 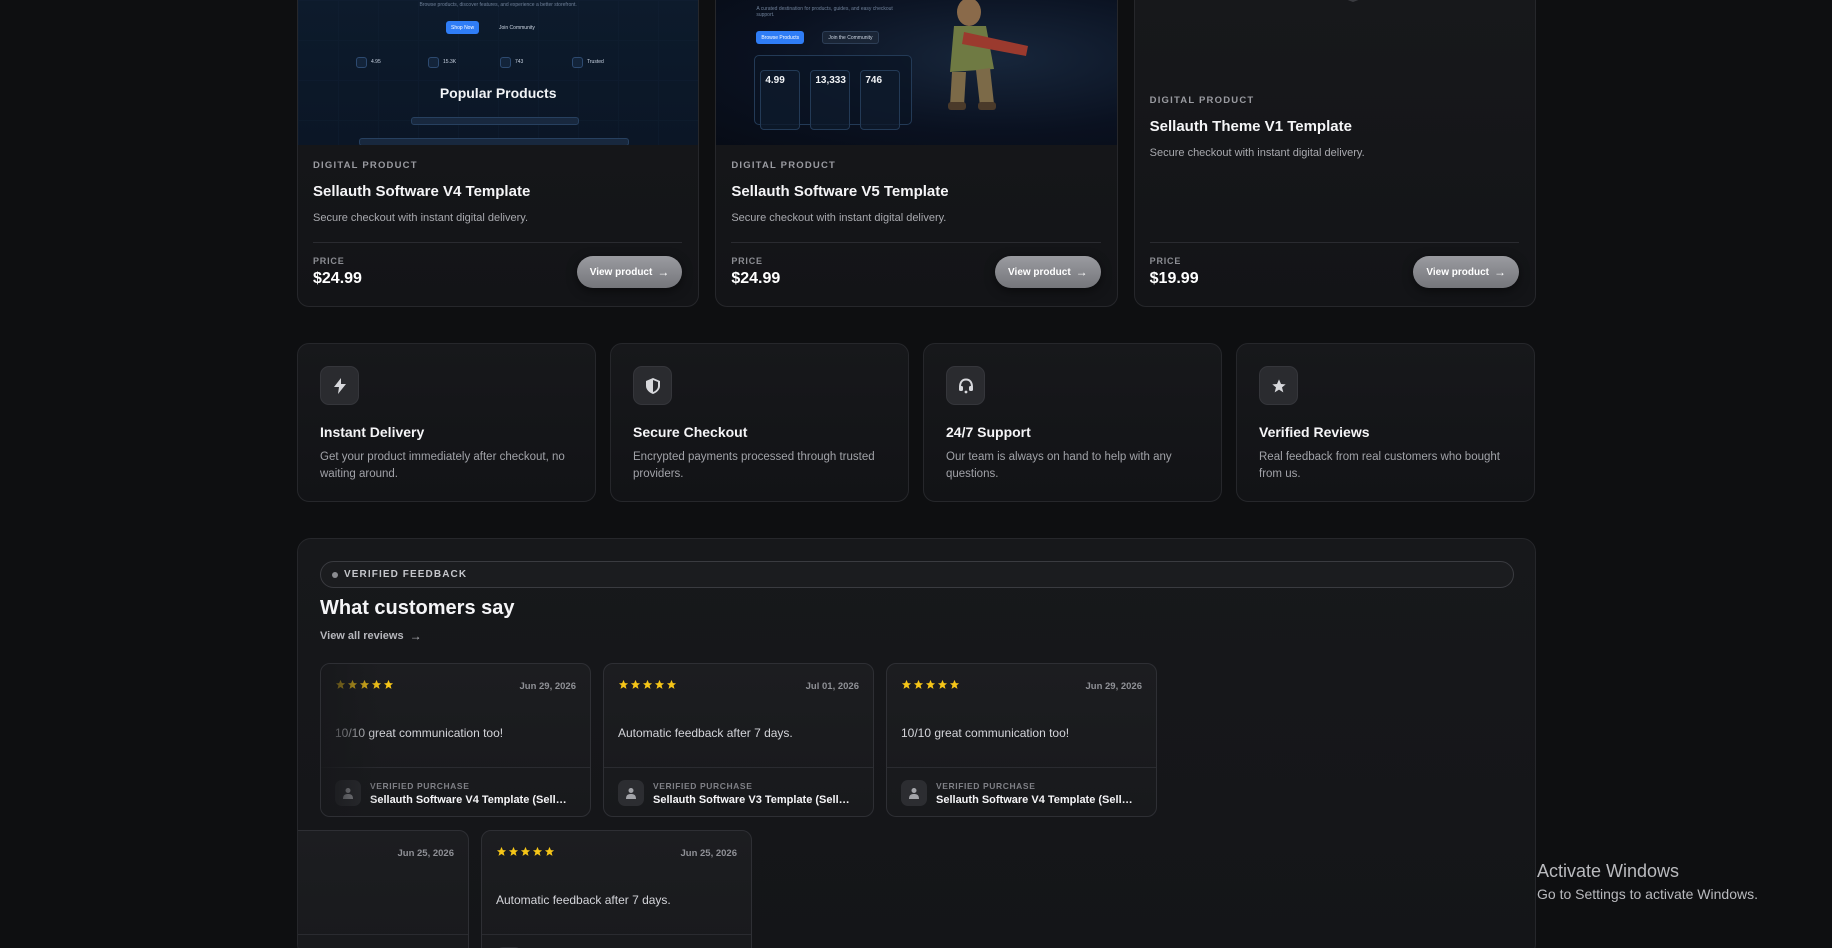 I want to click on feature-title: Instant Delivery, so click(x=372, y=432).